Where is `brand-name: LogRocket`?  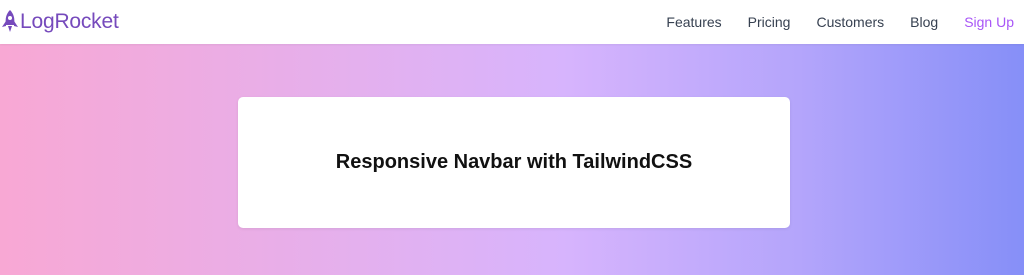 brand-name: LogRocket is located at coordinates (69, 21).